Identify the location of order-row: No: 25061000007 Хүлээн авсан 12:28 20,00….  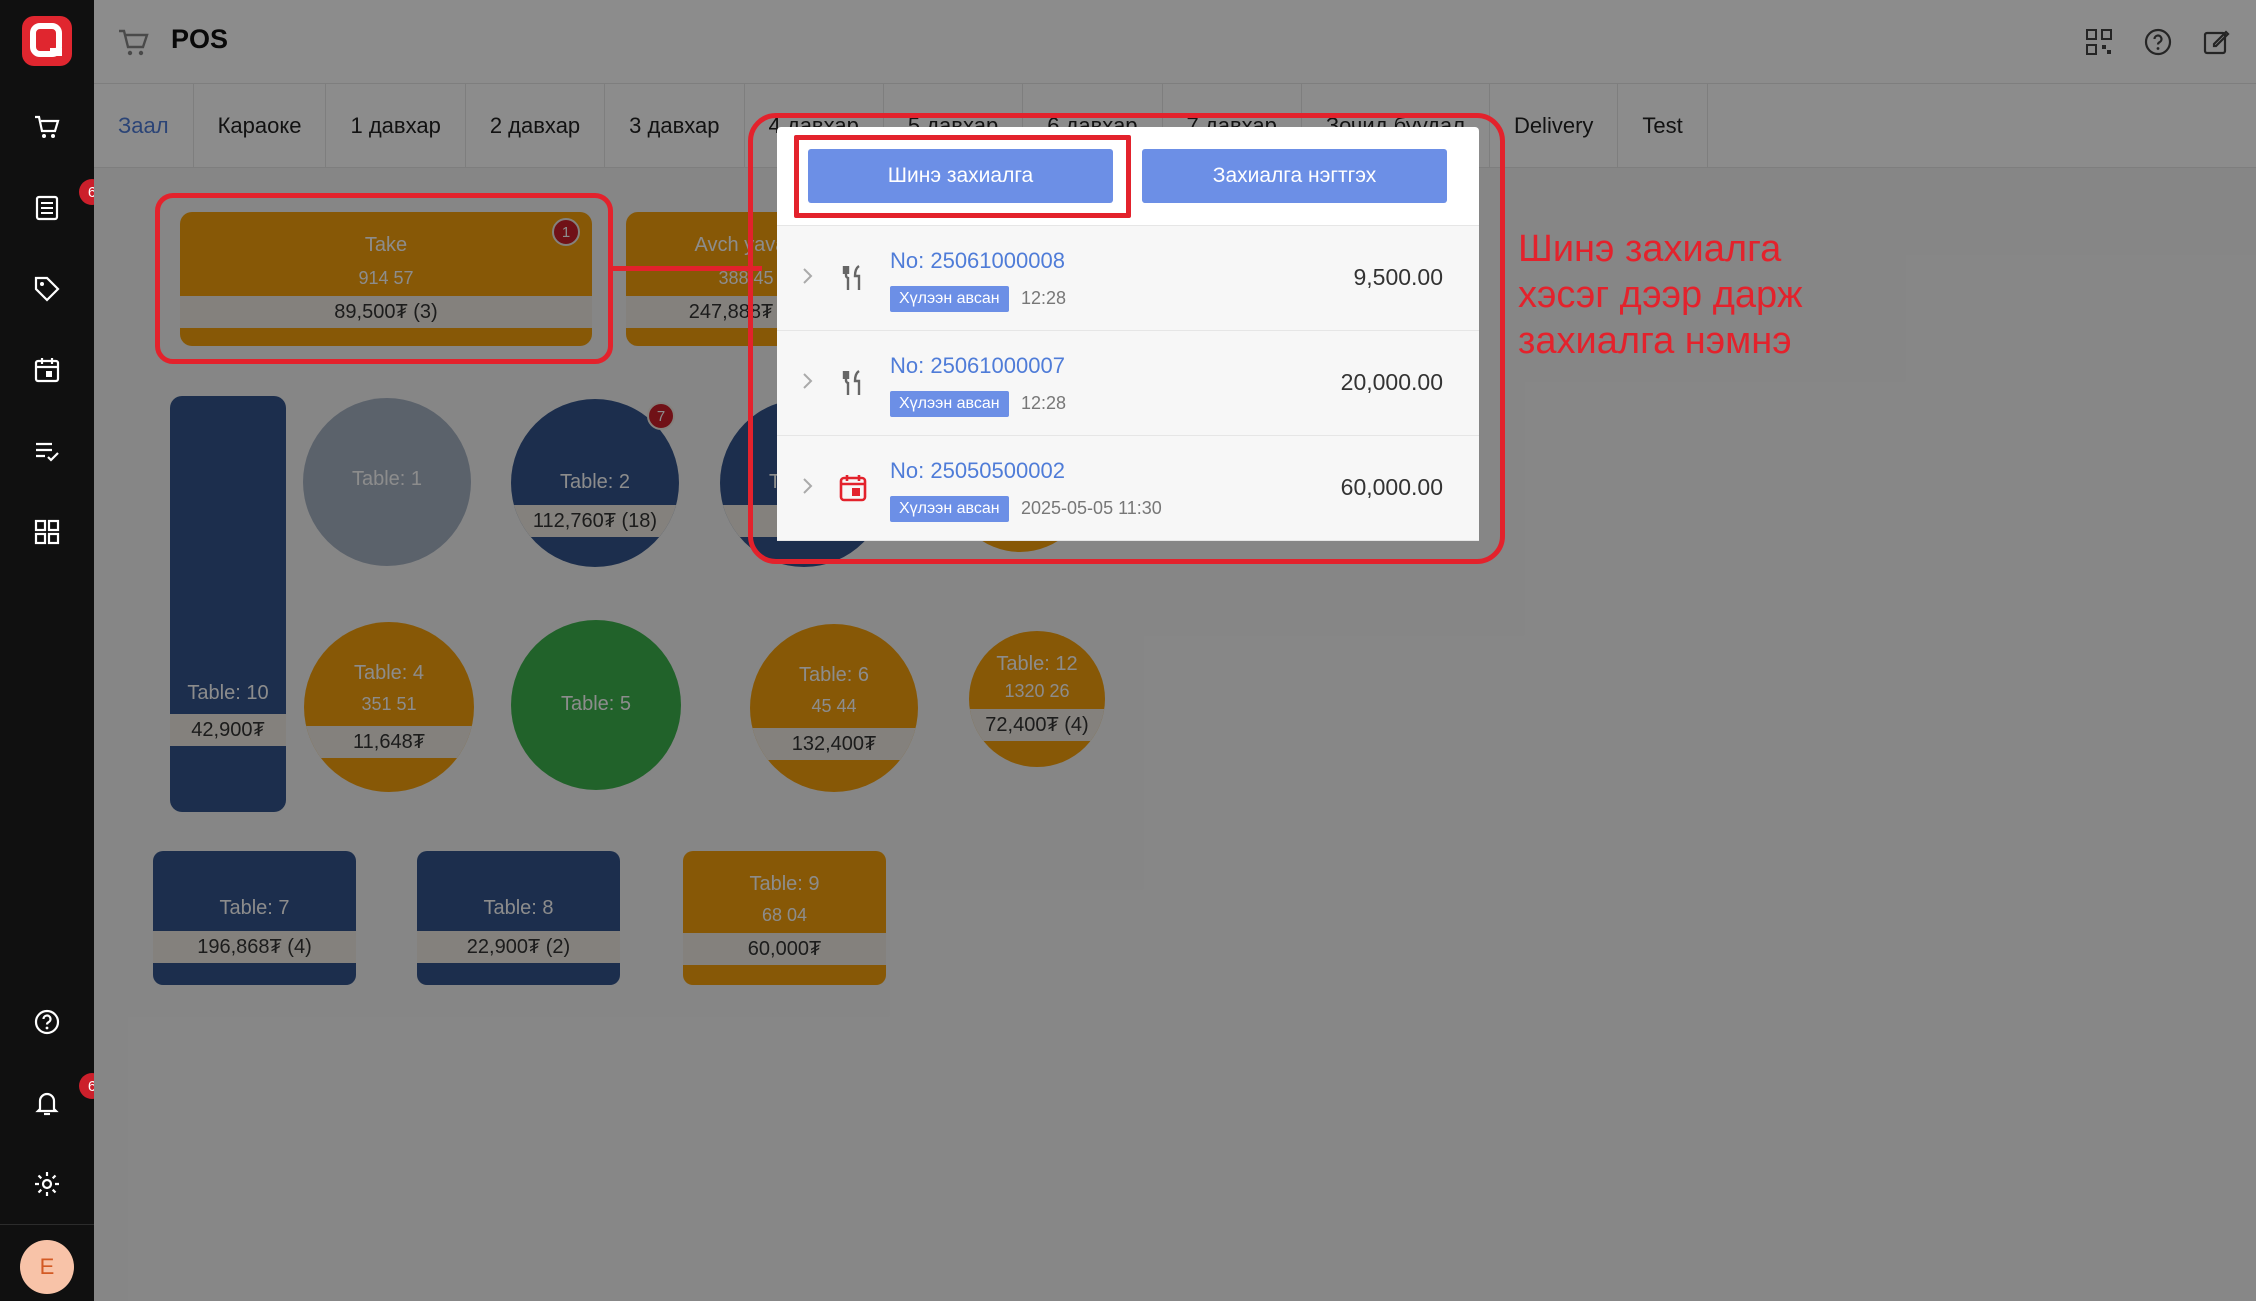
(1128, 383).